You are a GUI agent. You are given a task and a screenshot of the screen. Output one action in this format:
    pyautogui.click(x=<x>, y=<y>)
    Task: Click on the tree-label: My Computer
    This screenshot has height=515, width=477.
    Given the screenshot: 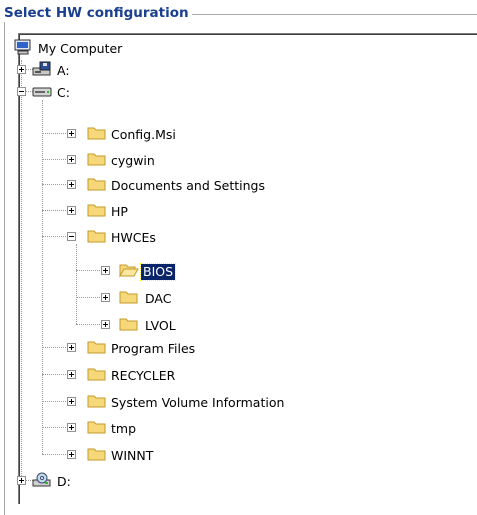 What is the action you would take?
    pyautogui.click(x=80, y=49)
    